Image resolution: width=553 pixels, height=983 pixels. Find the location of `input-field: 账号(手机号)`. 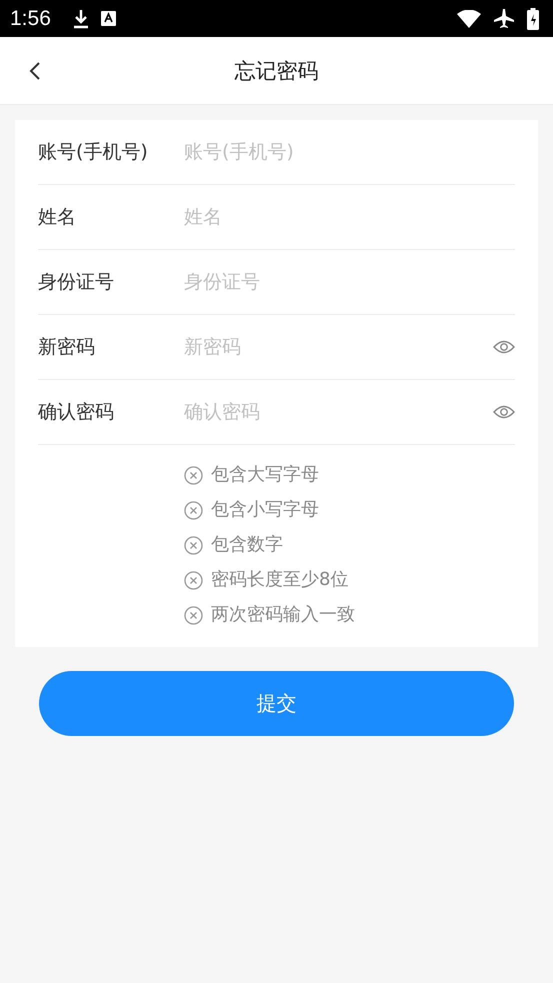

input-field: 账号(手机号) is located at coordinates (349, 152).